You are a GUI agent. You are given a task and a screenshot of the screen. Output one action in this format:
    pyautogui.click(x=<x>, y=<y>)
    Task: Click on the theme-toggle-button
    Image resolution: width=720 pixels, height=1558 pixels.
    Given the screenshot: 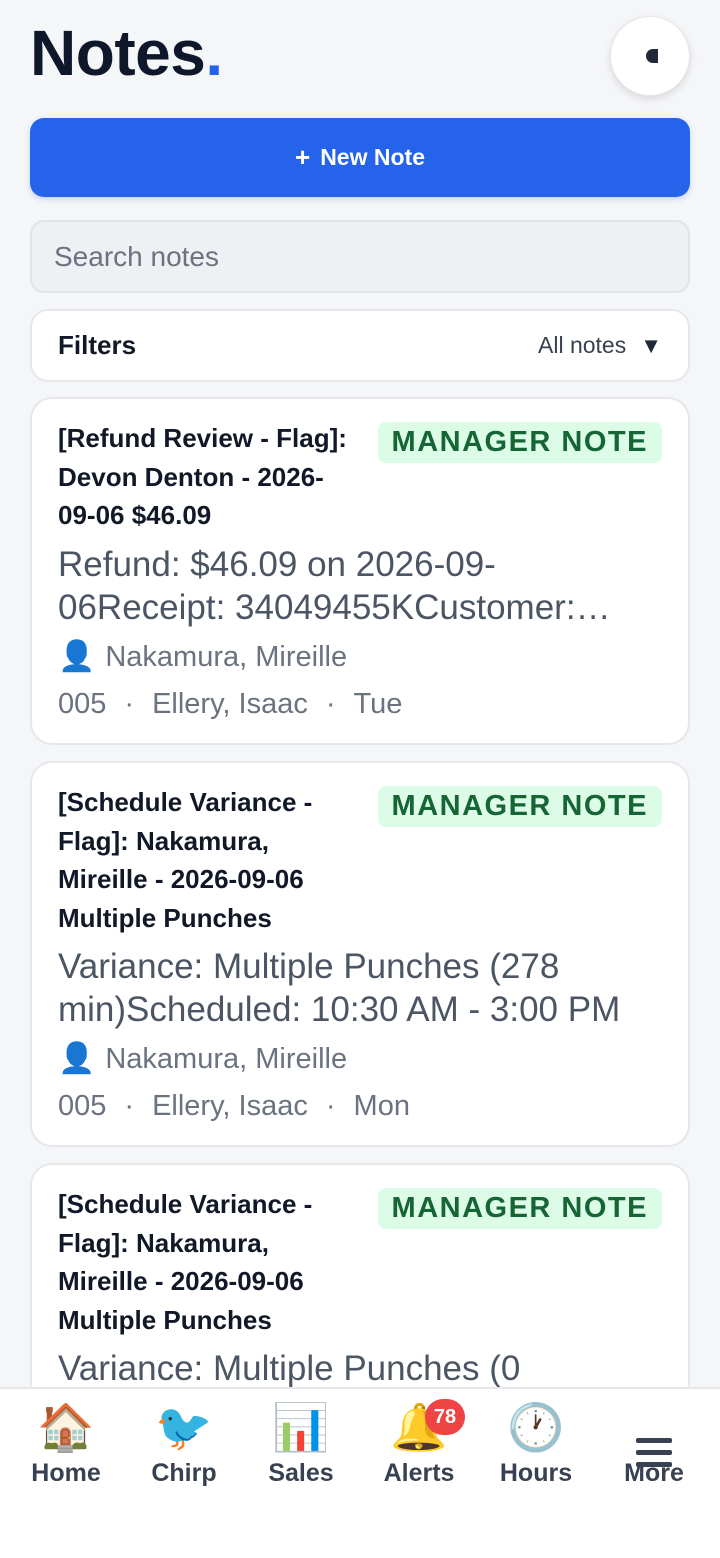 What is the action you would take?
    pyautogui.click(x=650, y=56)
    